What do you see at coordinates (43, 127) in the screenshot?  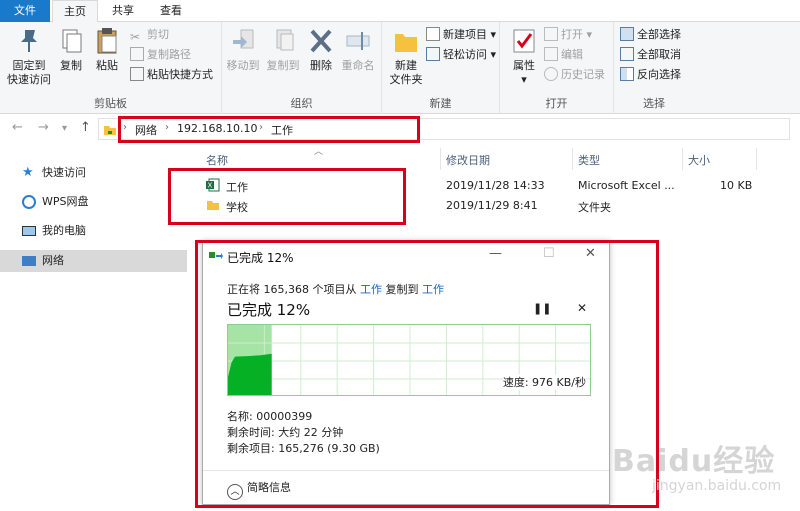 I see `forward-arrow-icon: →` at bounding box center [43, 127].